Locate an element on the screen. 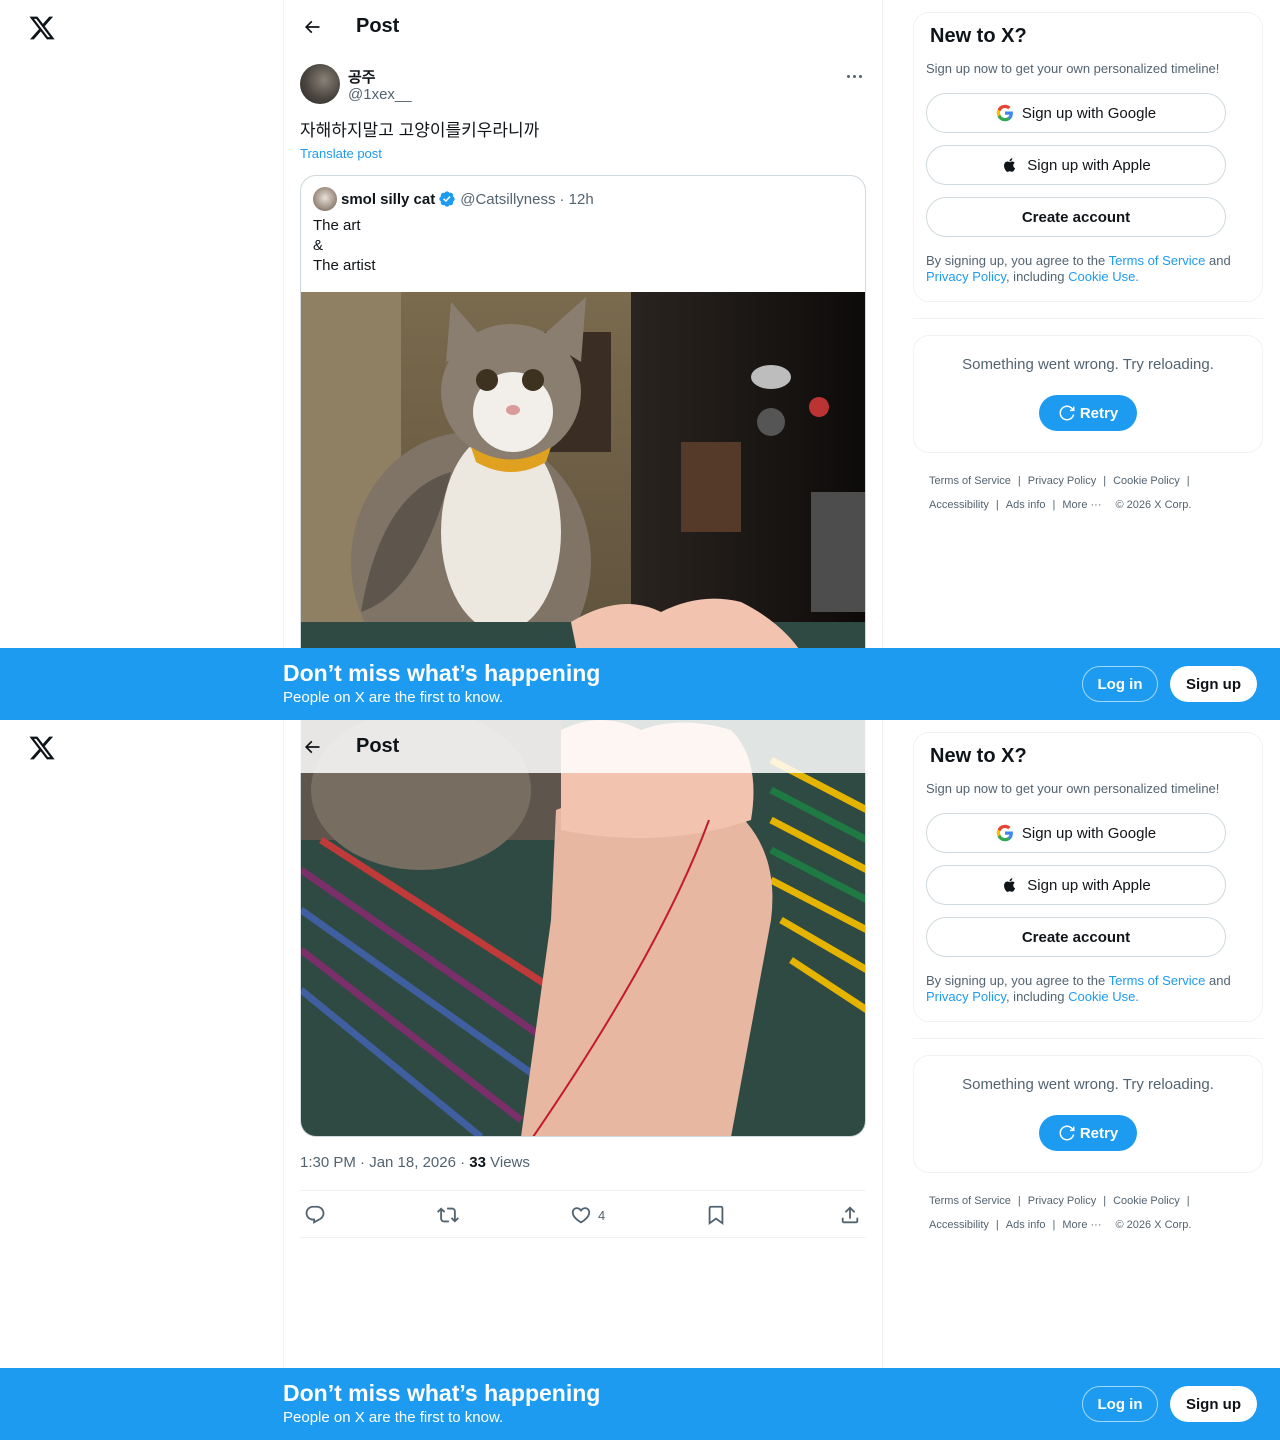  like-button: 4 is located at coordinates (587, 1215).